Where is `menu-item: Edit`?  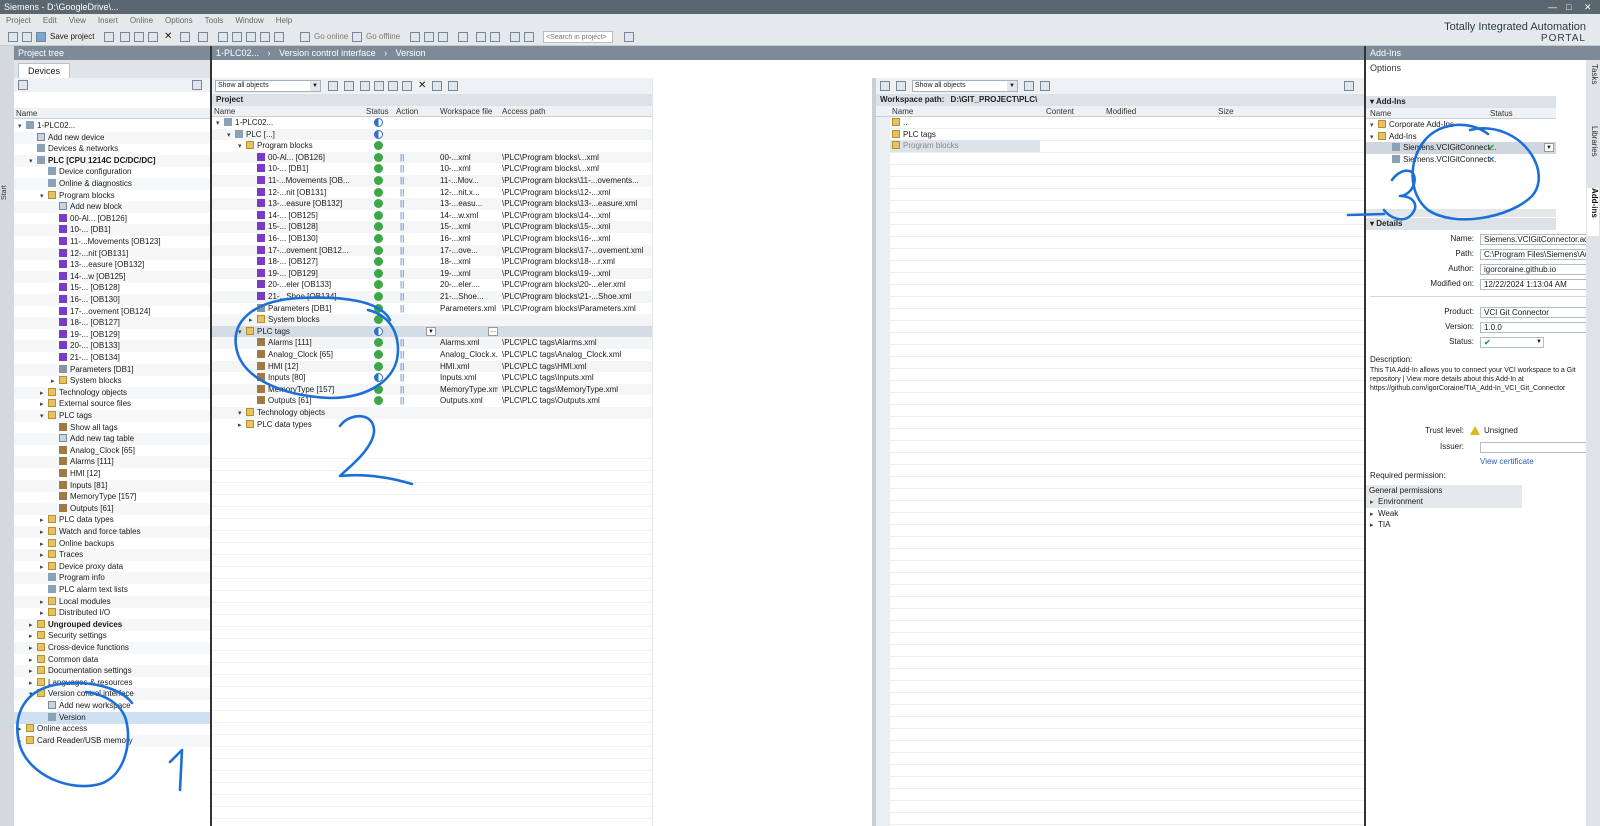 menu-item: Edit is located at coordinates (50, 20).